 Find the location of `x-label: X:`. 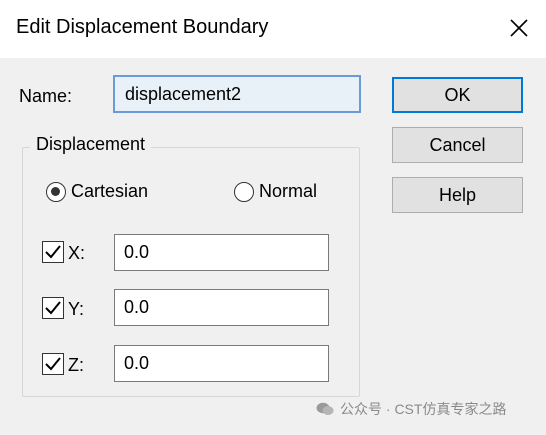

x-label: X: is located at coordinates (77, 253).